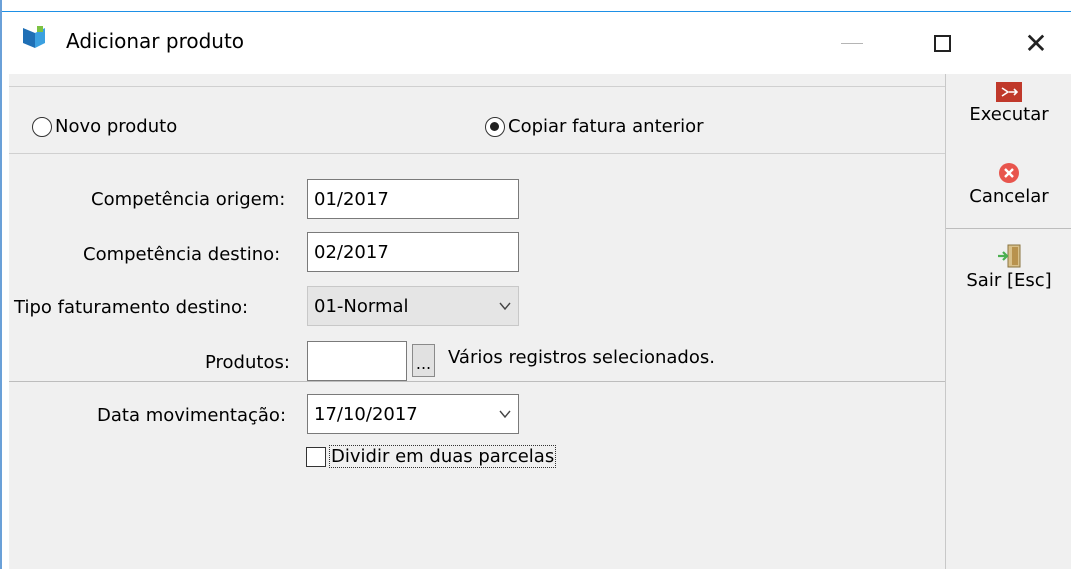 The width and height of the screenshot is (1071, 569). I want to click on app-logo-icon, so click(34, 37).